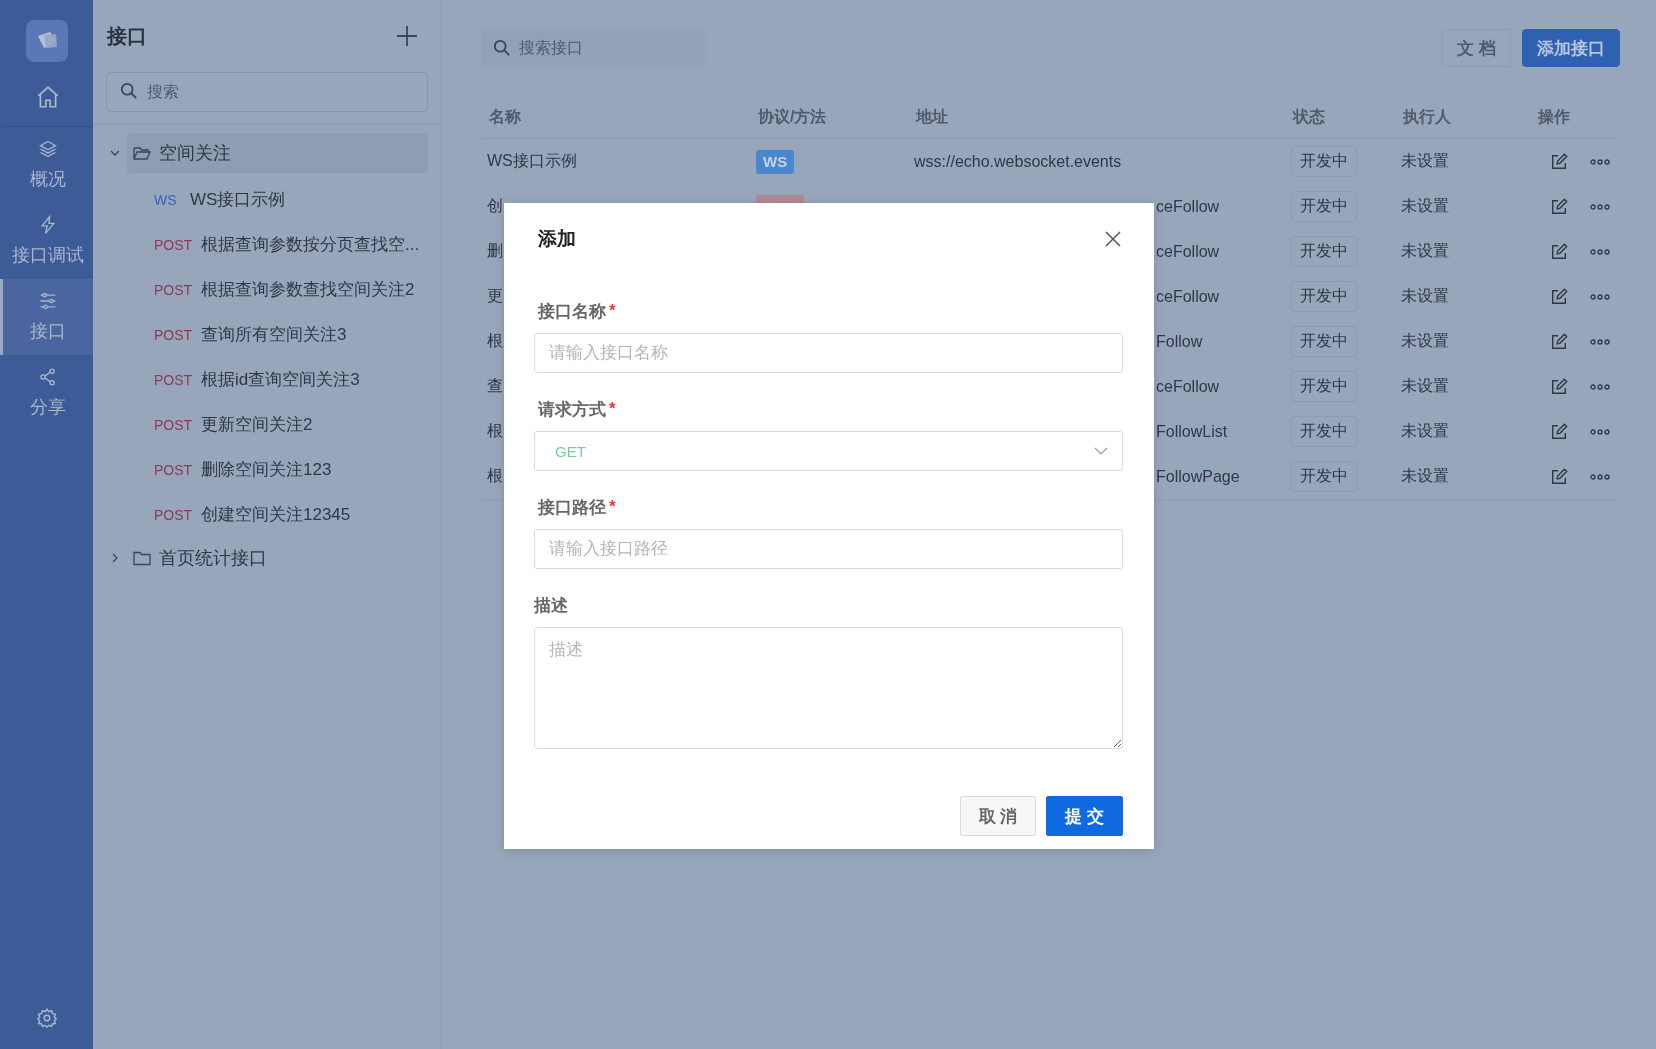 Image resolution: width=1656 pixels, height=1049 pixels. What do you see at coordinates (238, 200) in the screenshot?
I see `endpoint-name: WS接口示例` at bounding box center [238, 200].